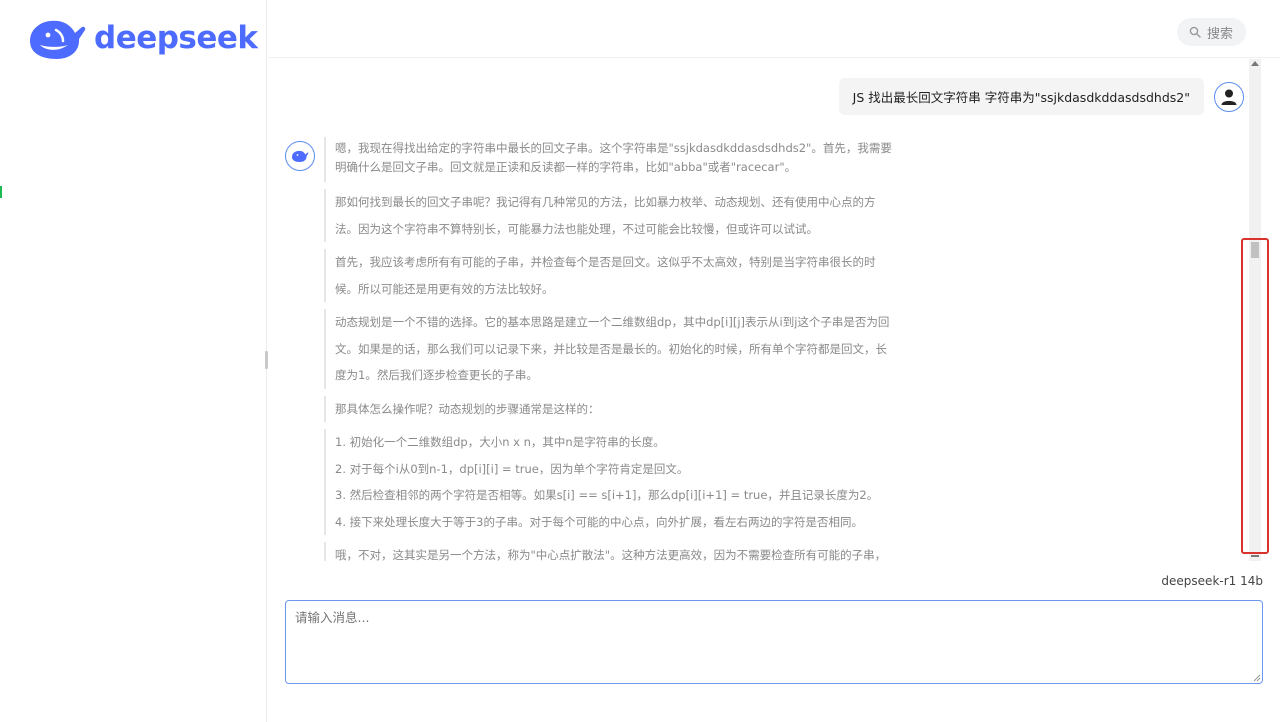 This screenshot has height=722, width=1280. Describe the element at coordinates (1, 192) in the screenshot. I see `edge-marker` at that location.